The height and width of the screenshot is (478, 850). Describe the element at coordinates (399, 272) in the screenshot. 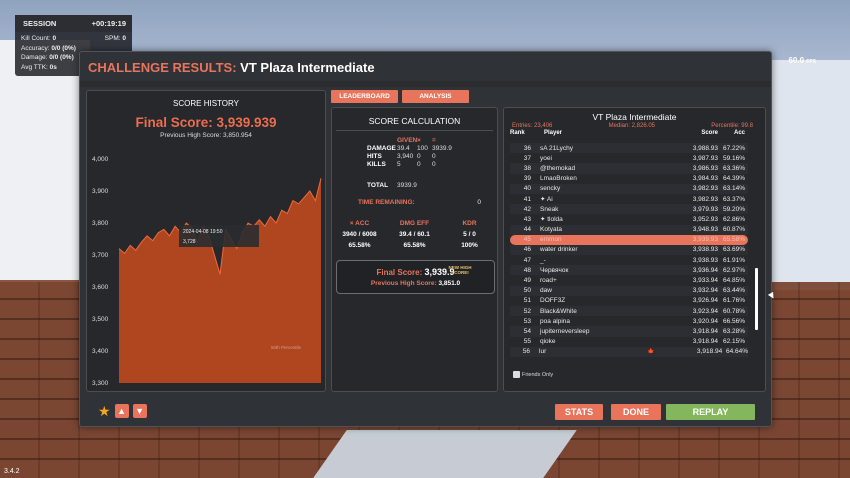

I see `final-score-label: Final Score:` at that location.